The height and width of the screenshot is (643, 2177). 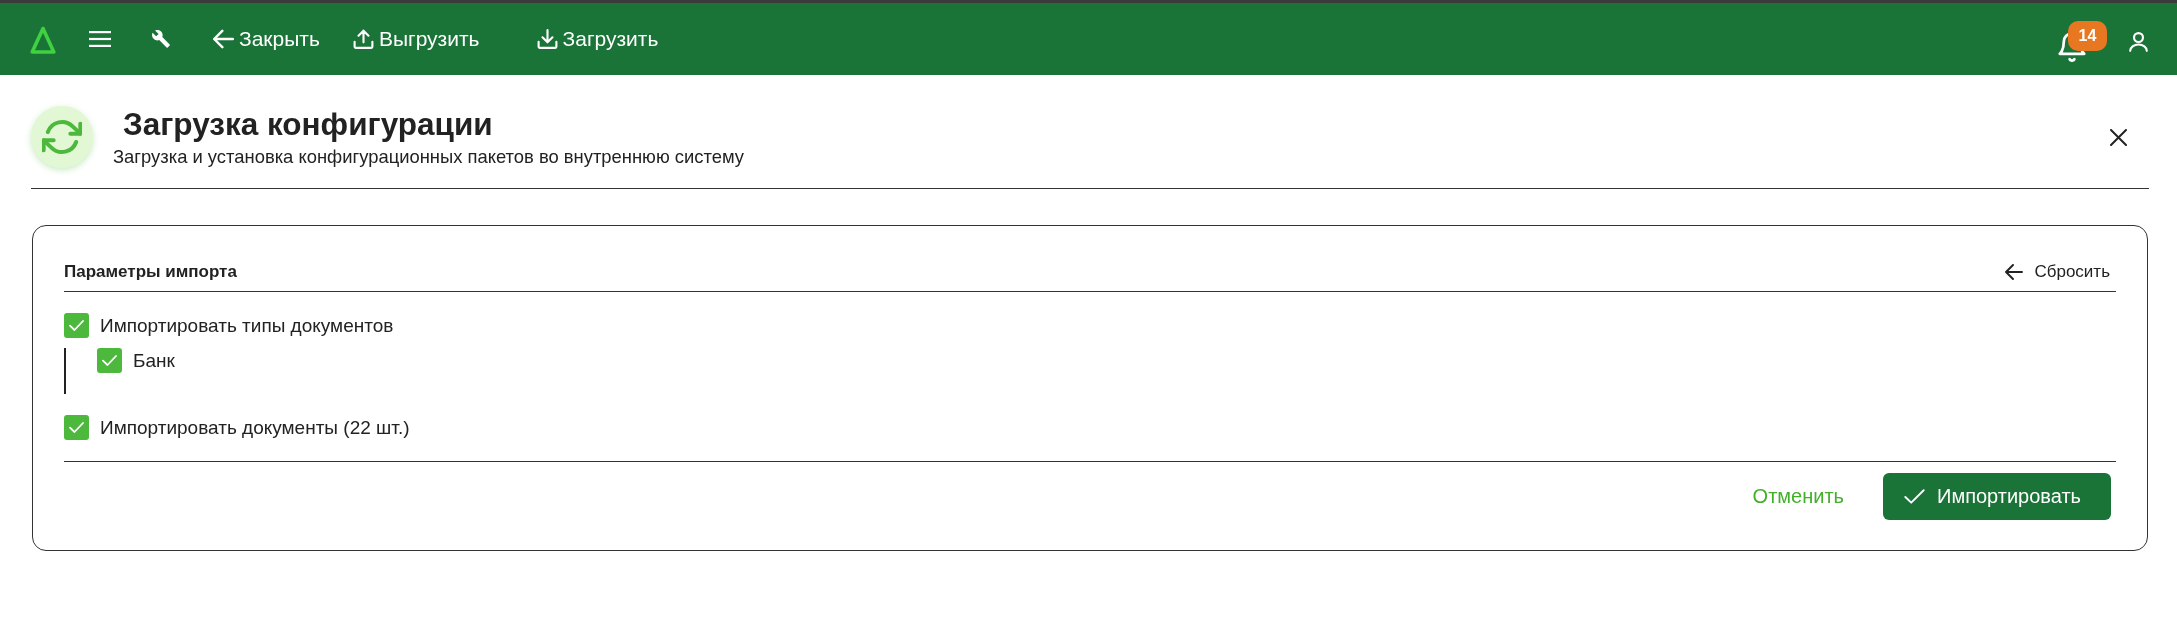 What do you see at coordinates (429, 157) in the screenshot?
I see `page-subtitle: Загрузка и установка конфигурационных пакетов во внутреннюю систему` at bounding box center [429, 157].